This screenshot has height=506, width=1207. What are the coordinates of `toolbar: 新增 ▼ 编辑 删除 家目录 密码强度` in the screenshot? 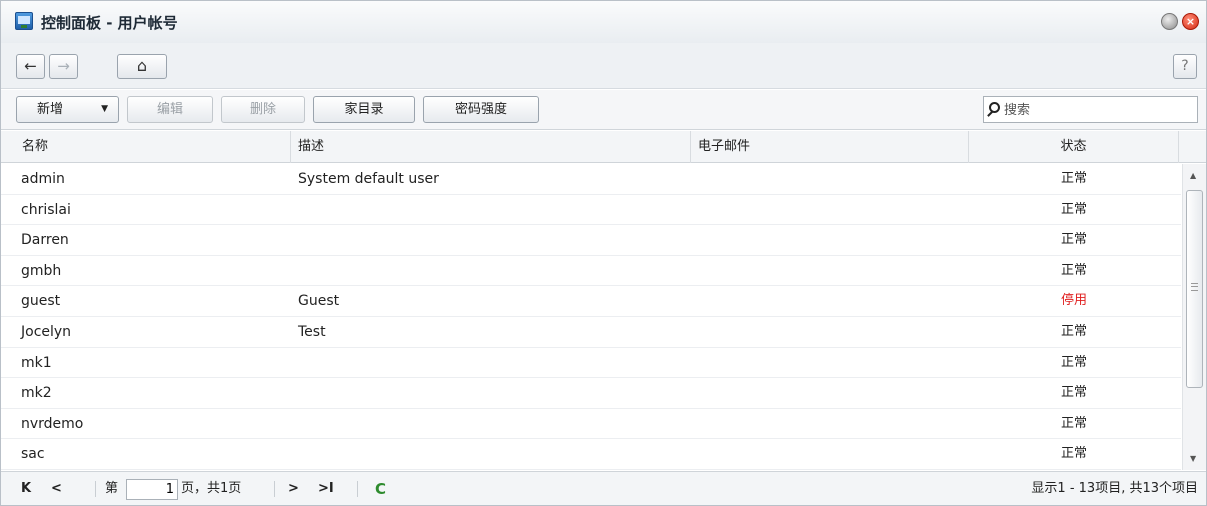 It's located at (603, 110).